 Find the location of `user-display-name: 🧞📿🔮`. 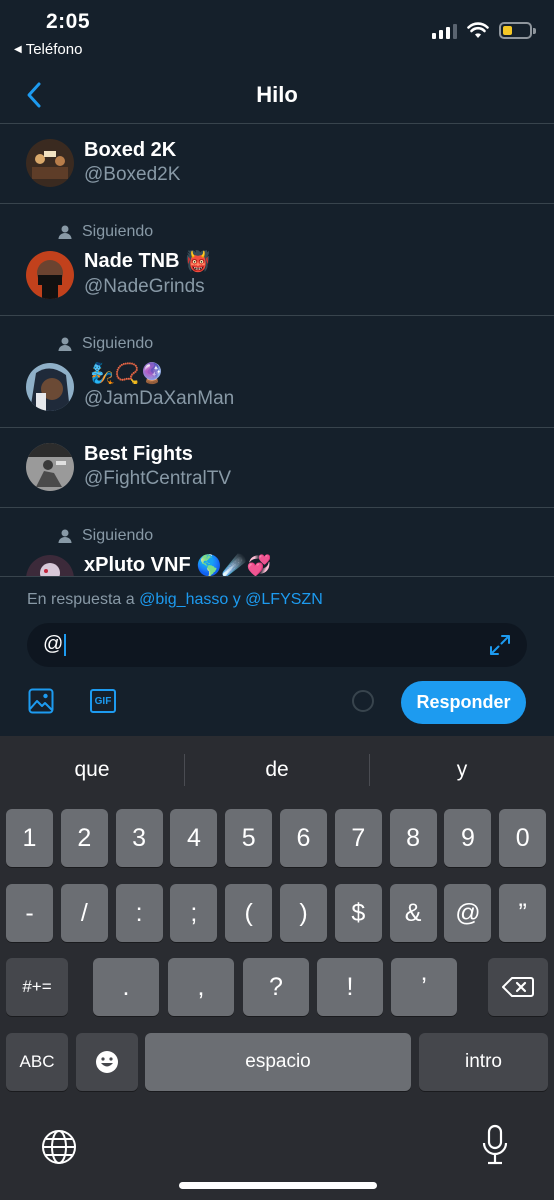

user-display-name: 🧞📿🔮 is located at coordinates (124, 373).